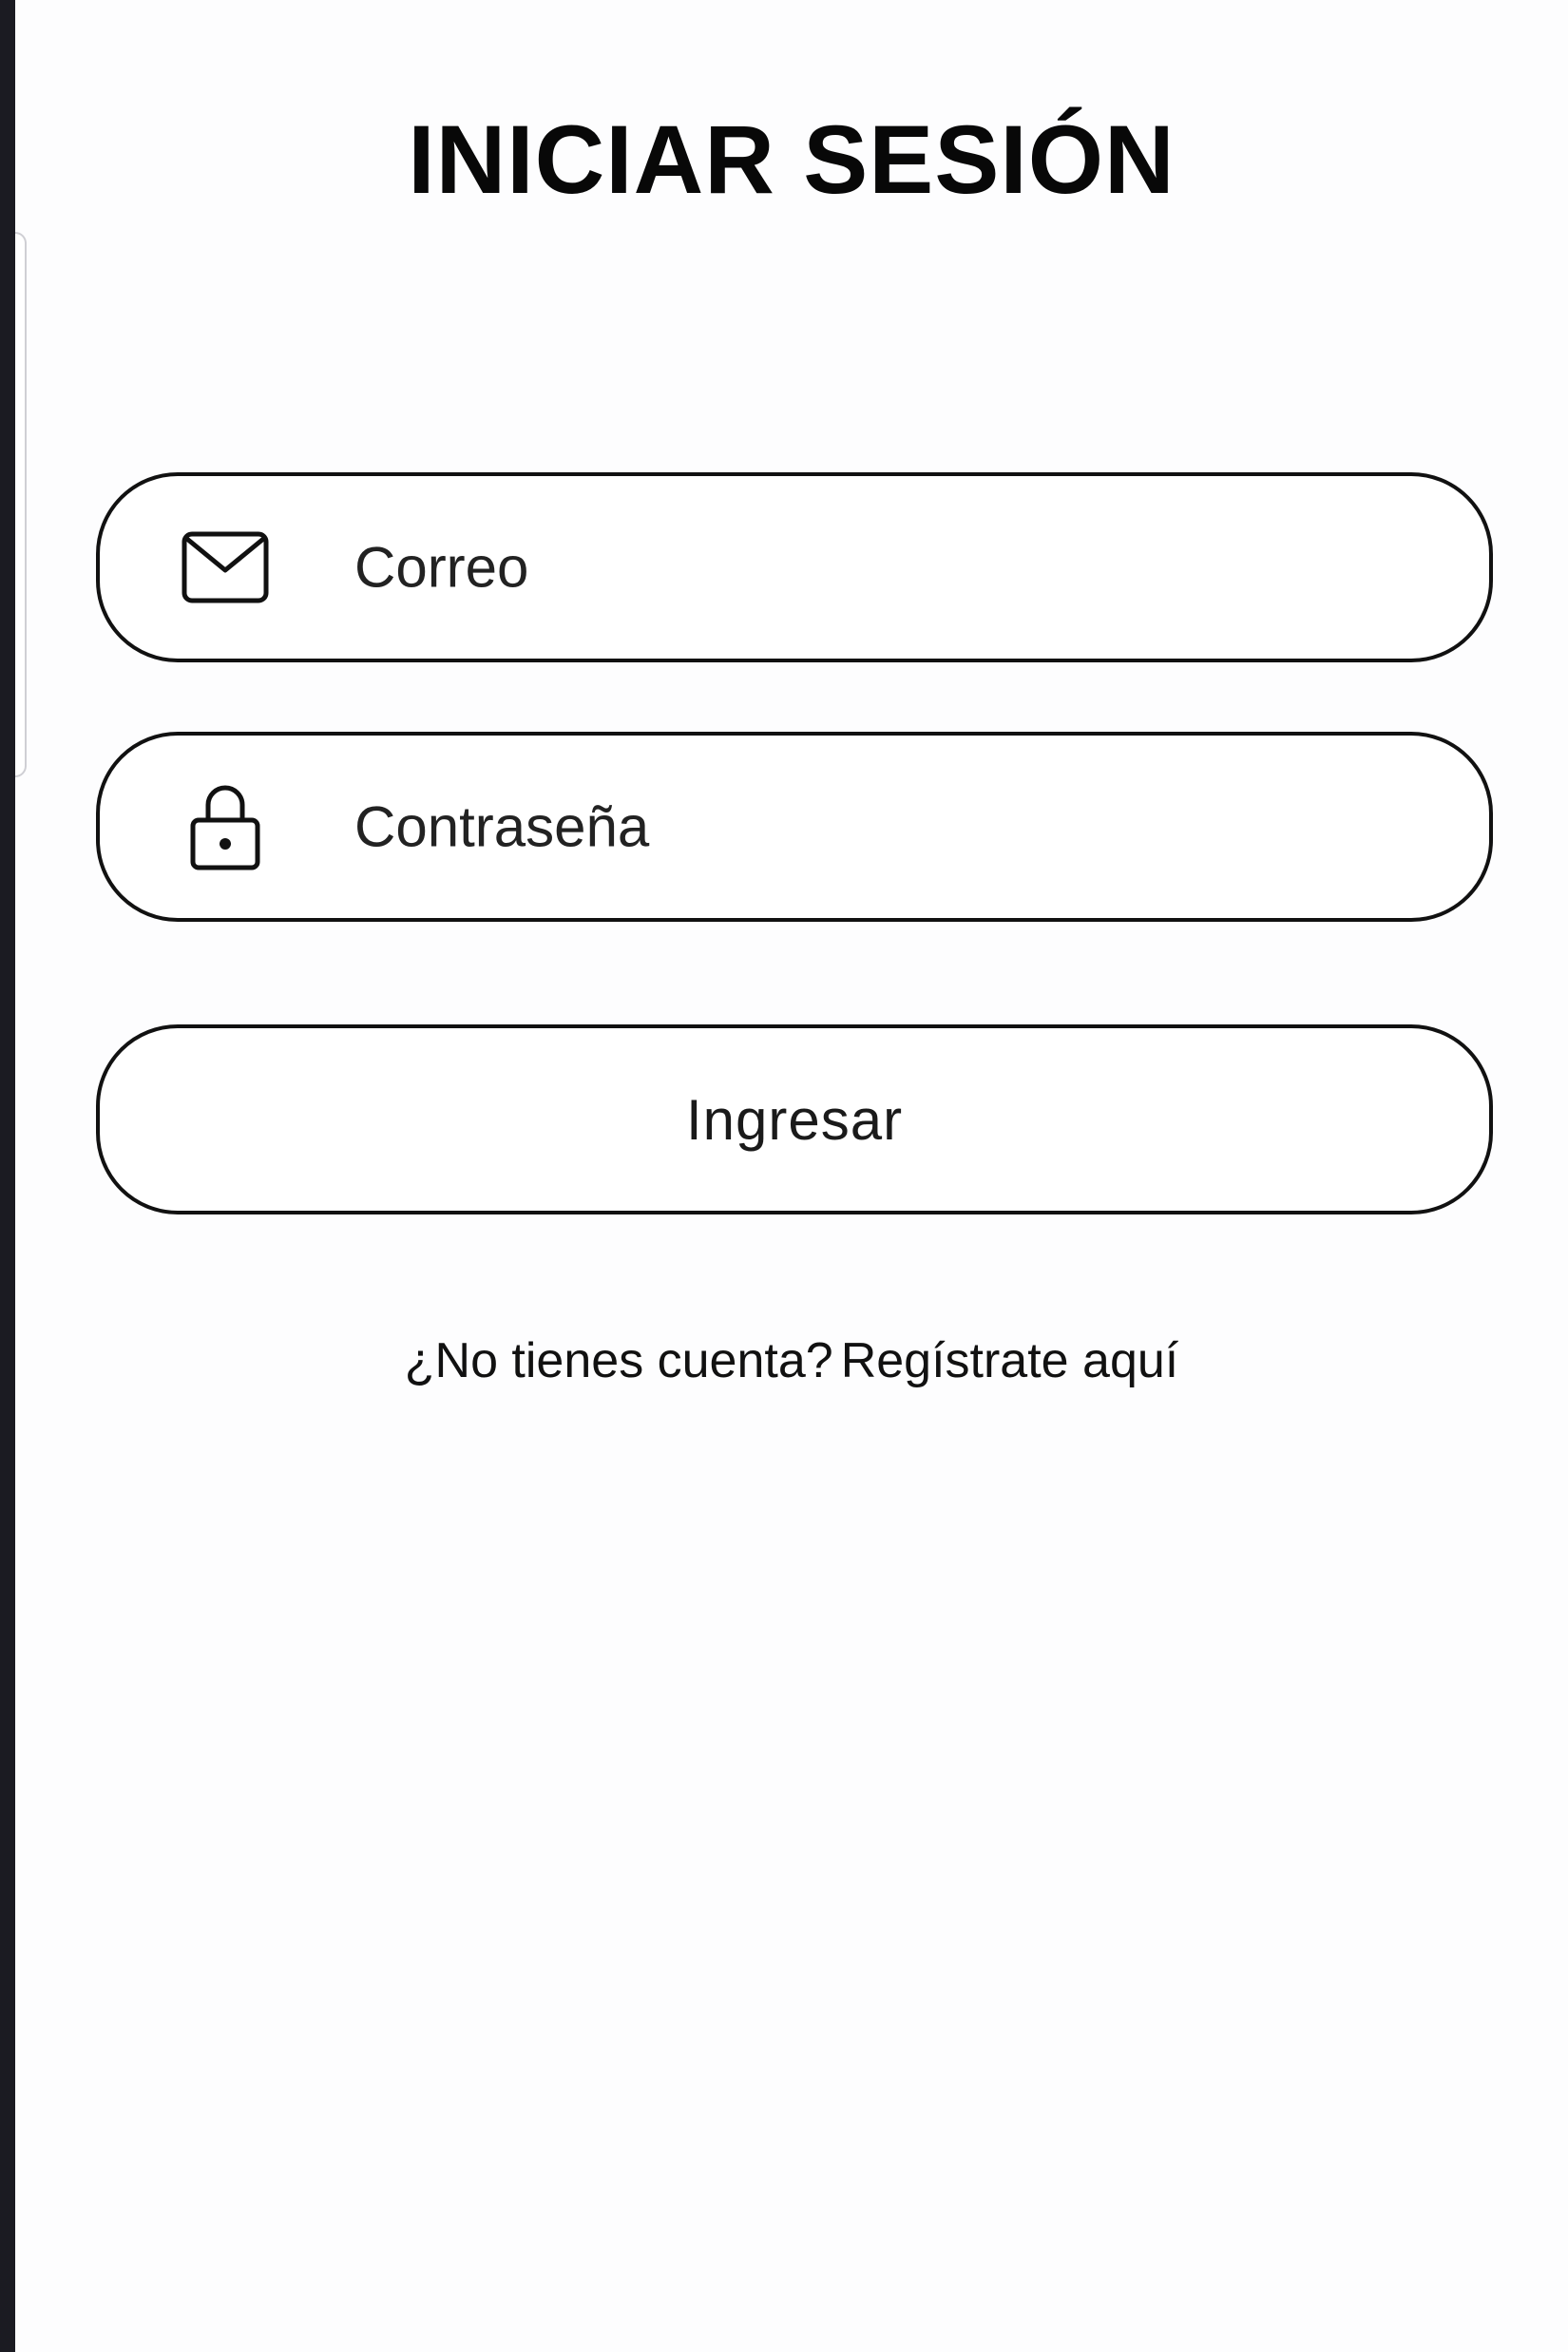 This screenshot has height=2352, width=1568. Describe the element at coordinates (1010, 1361) in the screenshot. I see `signup-link: Regístrate aquí` at that location.